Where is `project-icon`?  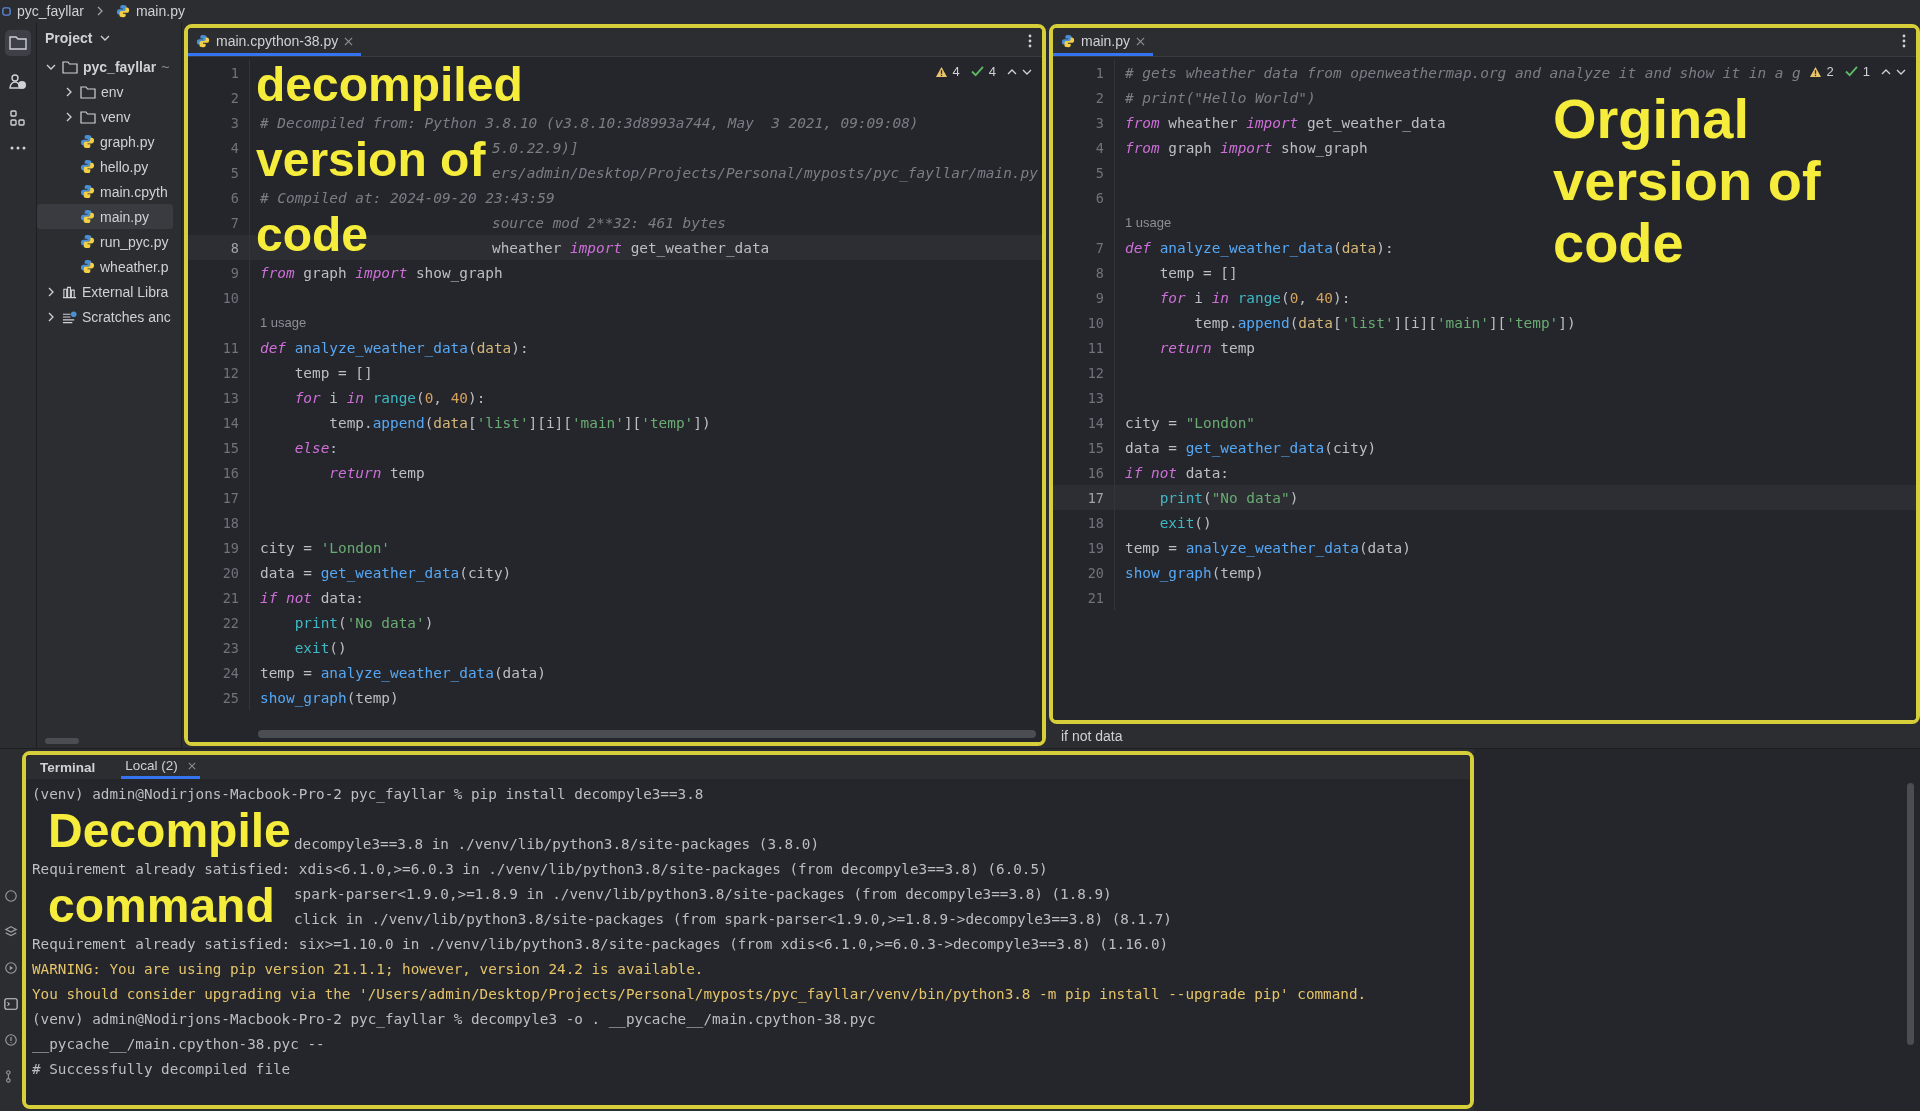 project-icon is located at coordinates (6, 11).